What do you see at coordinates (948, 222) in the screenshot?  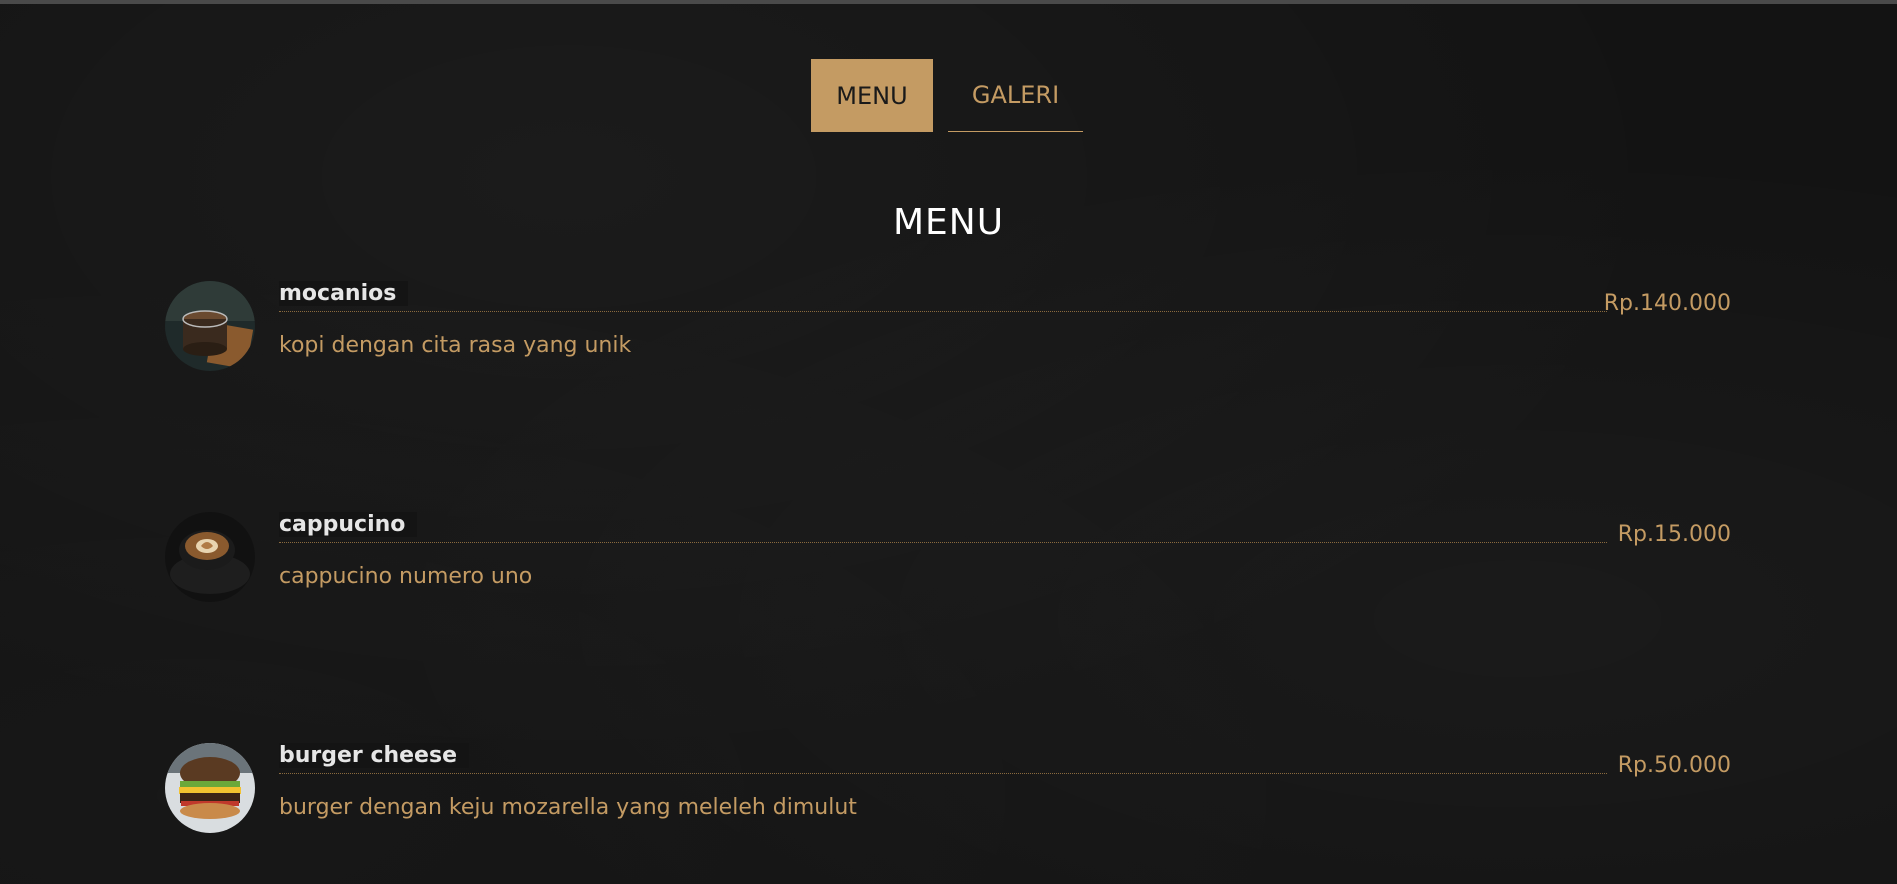 I see `section-title: MENU` at bounding box center [948, 222].